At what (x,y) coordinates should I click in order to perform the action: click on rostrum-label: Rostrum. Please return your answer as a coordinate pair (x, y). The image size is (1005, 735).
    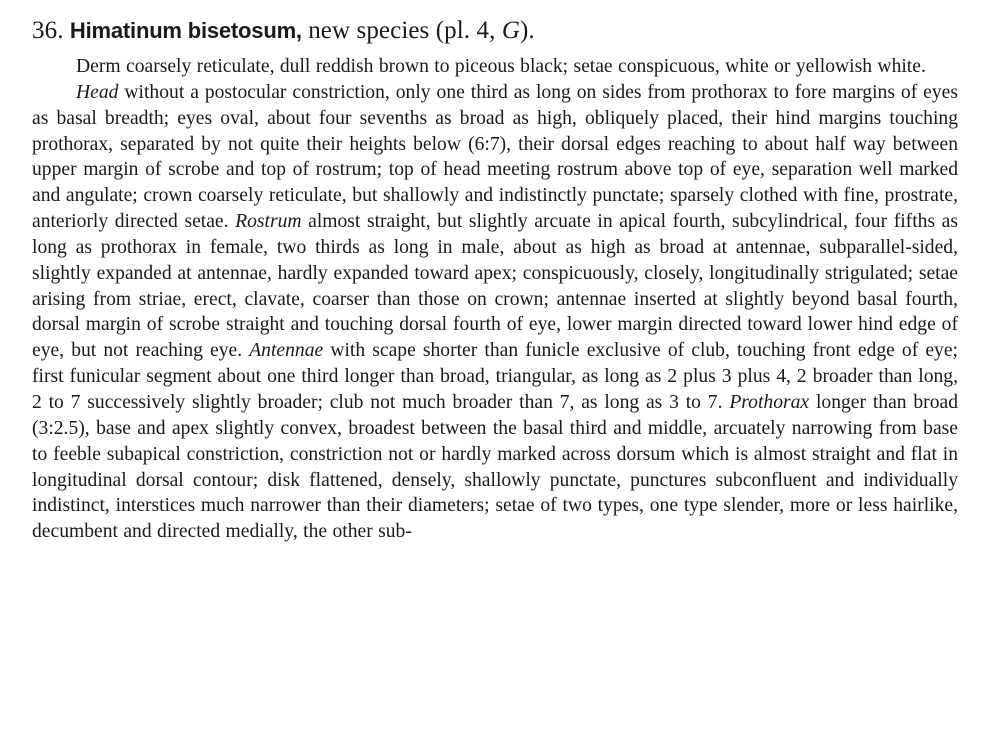
    Looking at the image, I should click on (268, 222).